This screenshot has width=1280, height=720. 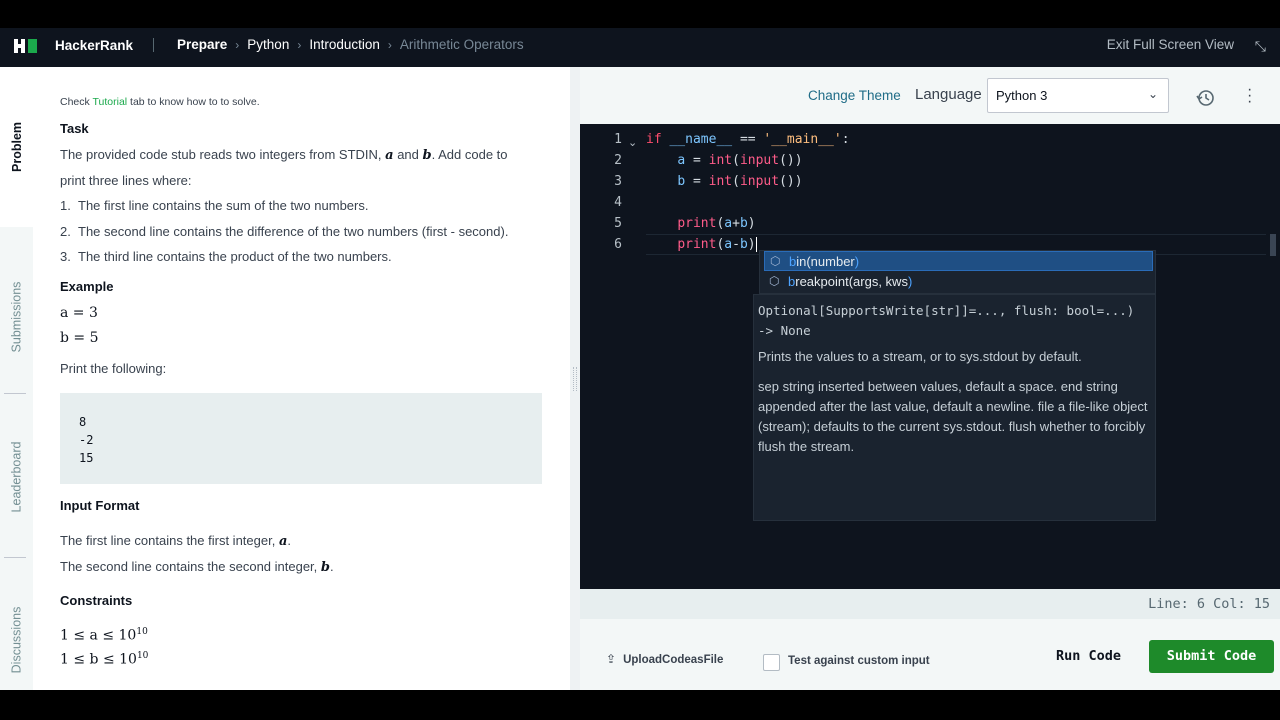 I want to click on code-line: a = int(input()), so click(x=740, y=160).